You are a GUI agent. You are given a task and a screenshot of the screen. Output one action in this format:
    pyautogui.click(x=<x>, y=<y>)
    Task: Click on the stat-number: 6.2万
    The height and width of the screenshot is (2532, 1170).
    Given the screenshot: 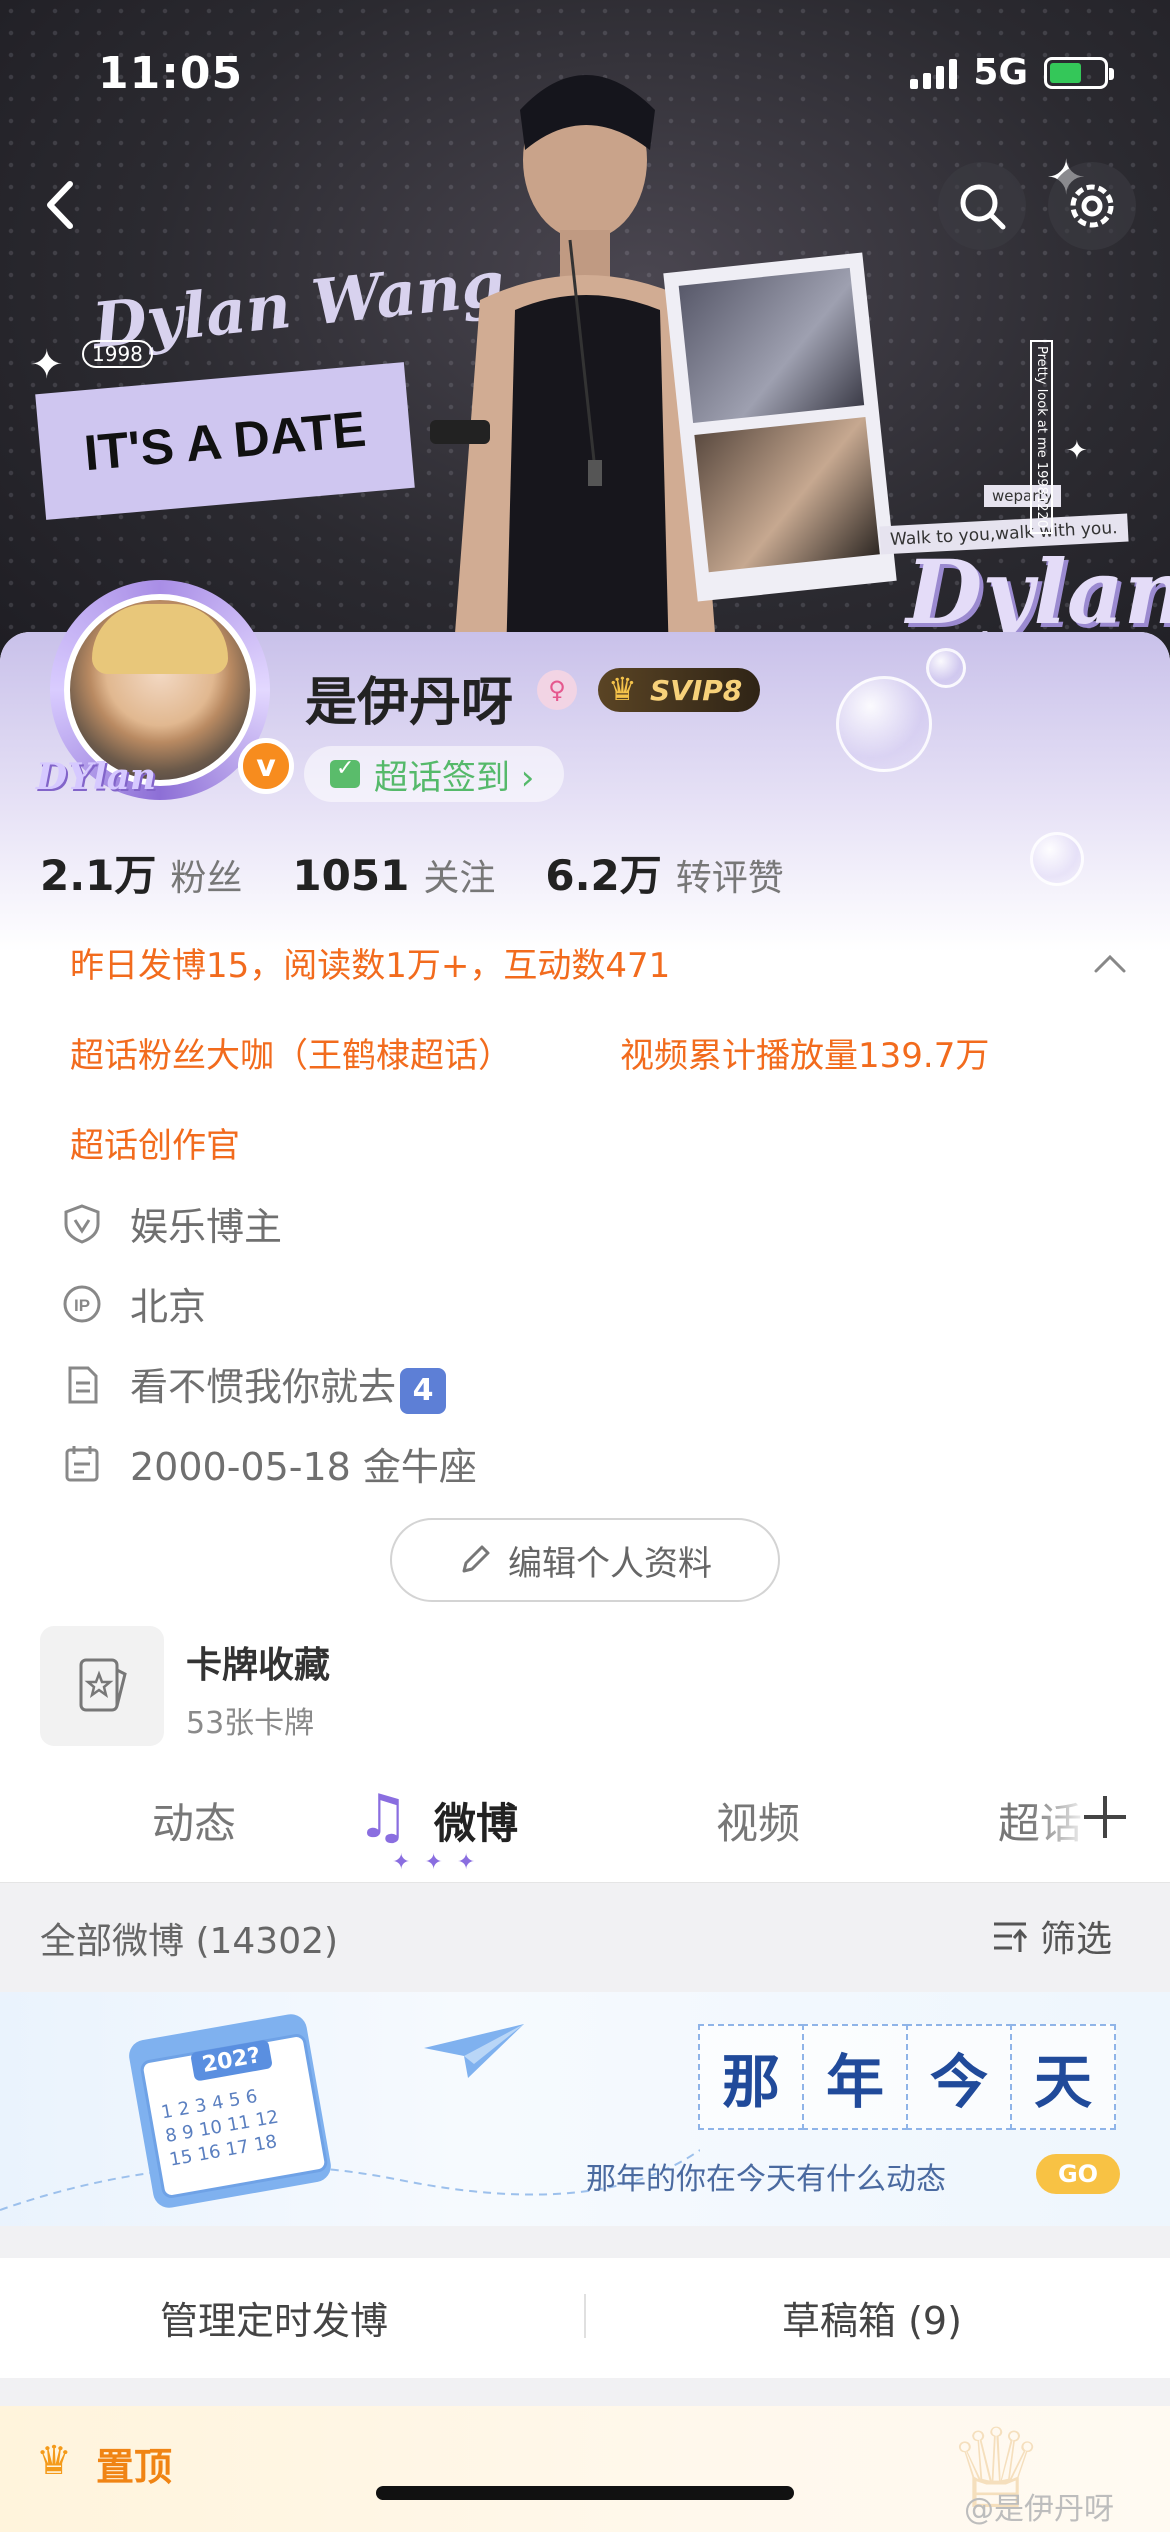 What is the action you would take?
    pyautogui.click(x=603, y=875)
    